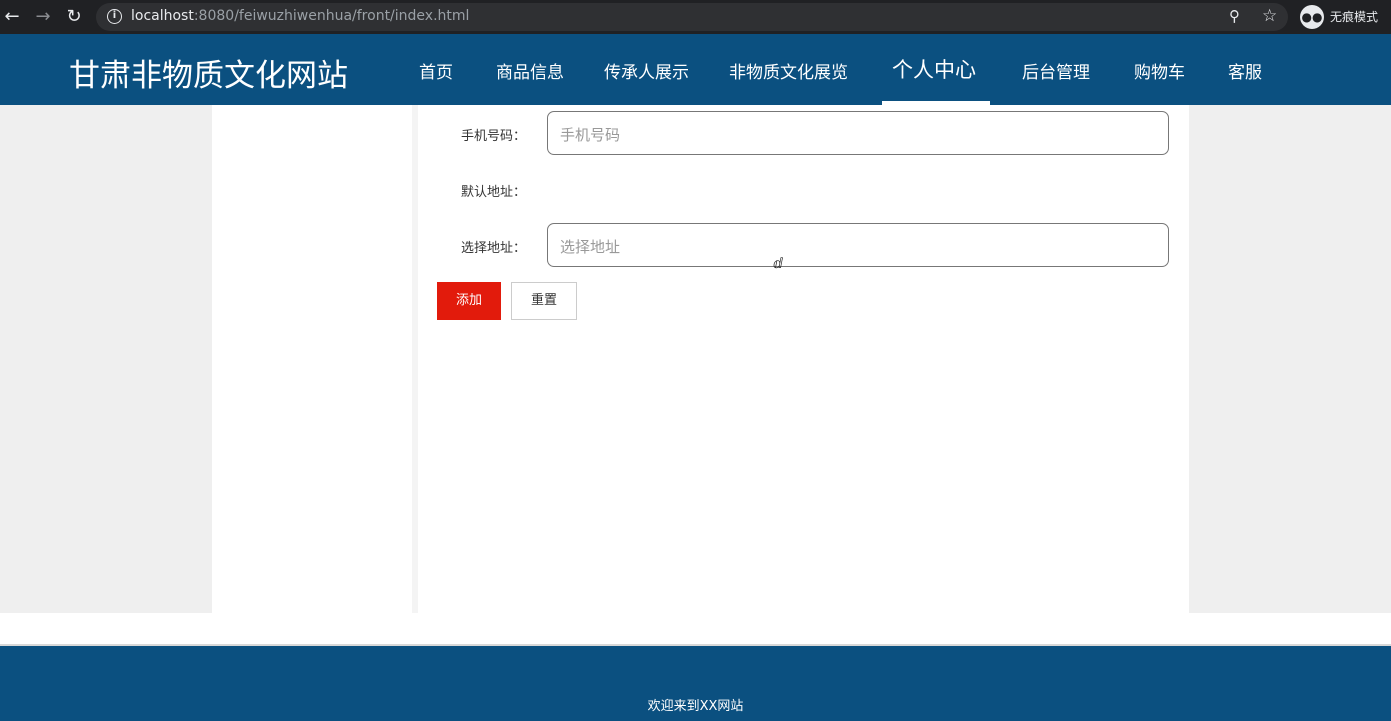  I want to click on back-arrow-icon: ←, so click(12, 17).